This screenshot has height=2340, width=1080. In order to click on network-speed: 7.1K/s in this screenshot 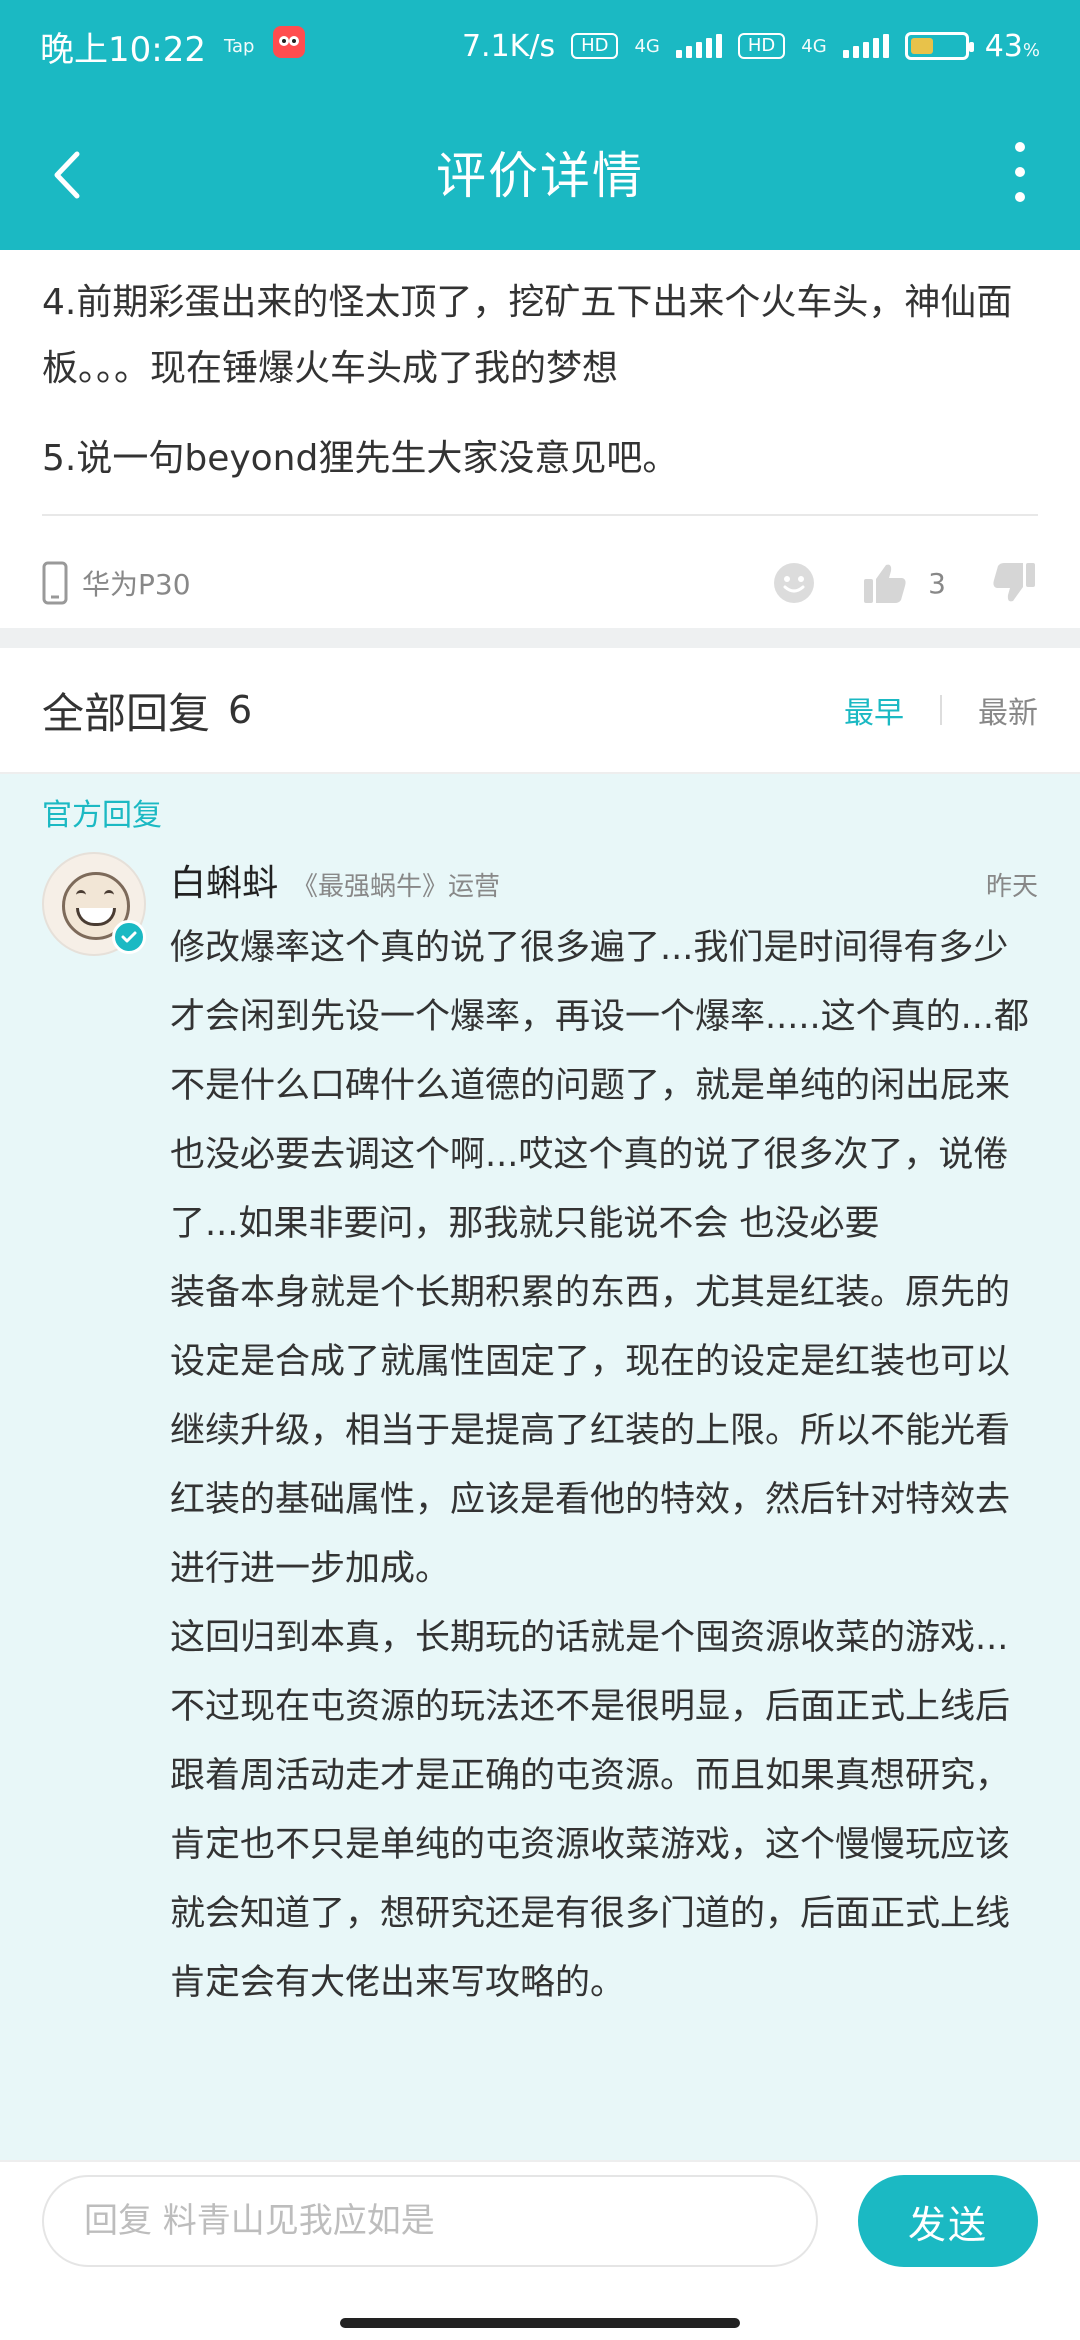, I will do `click(508, 46)`.